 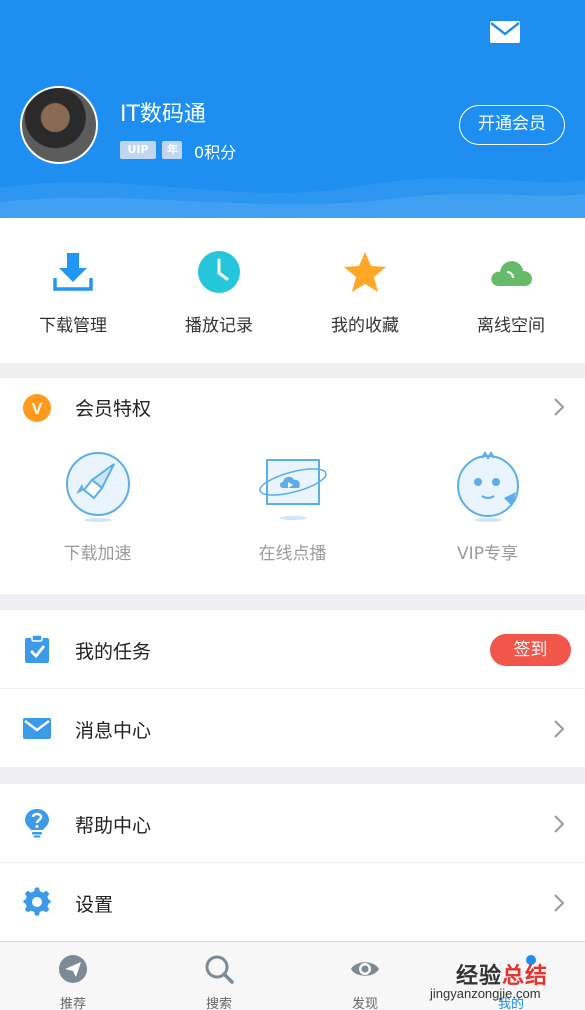 I want to click on header-wave-decoration, so click(x=292, y=198).